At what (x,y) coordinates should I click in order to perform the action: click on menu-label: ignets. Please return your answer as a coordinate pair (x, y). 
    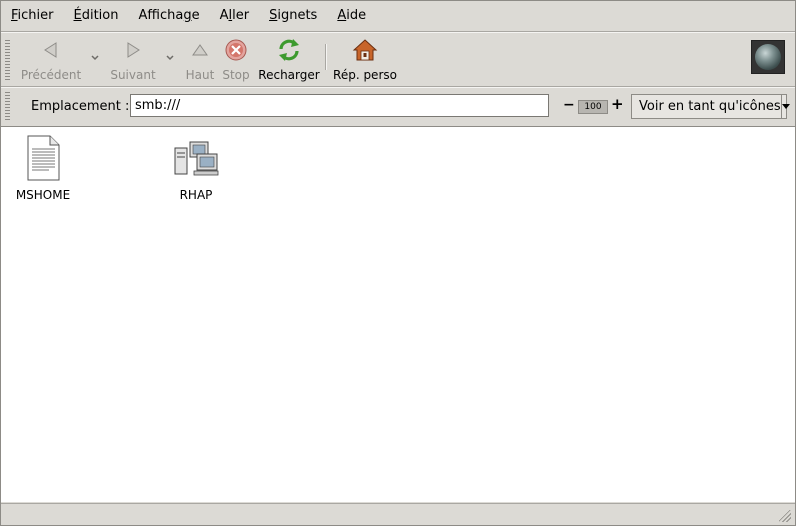
    Looking at the image, I should click on (297, 15).